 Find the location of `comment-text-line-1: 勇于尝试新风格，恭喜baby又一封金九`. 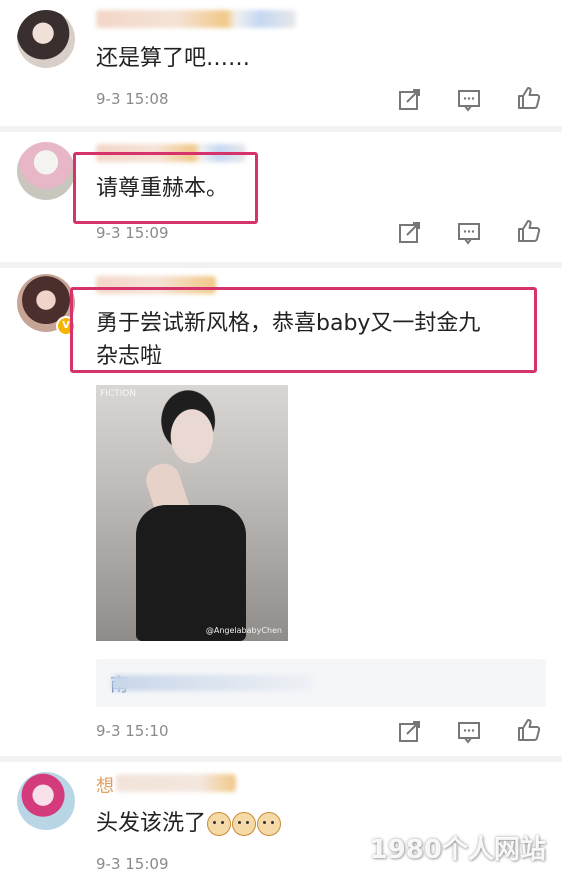

comment-text-line-1: 勇于尝试新风格，恭喜baby又一封金九 is located at coordinates (288, 323).